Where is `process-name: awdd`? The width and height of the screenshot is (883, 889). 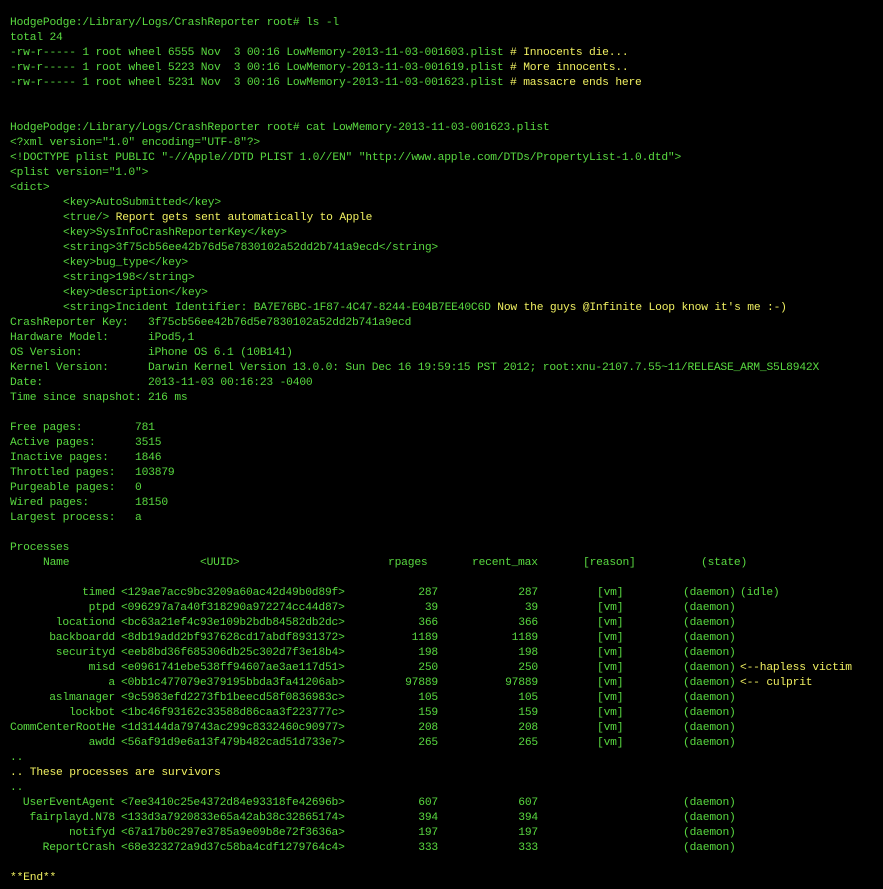
process-name: awdd is located at coordinates (102, 743).